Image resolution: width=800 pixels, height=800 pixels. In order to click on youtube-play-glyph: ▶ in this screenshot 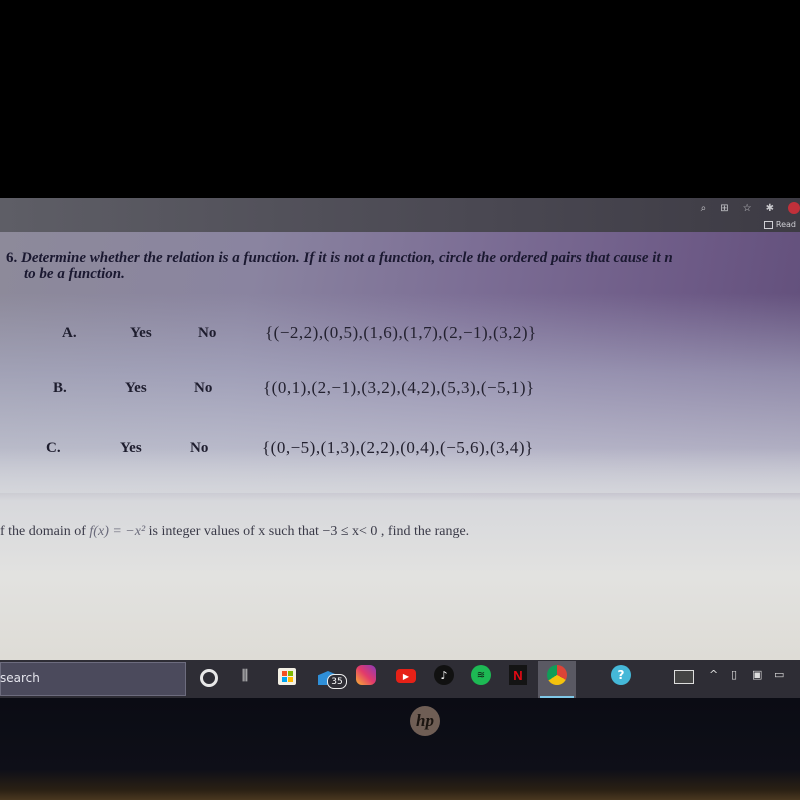, I will do `click(406, 676)`.